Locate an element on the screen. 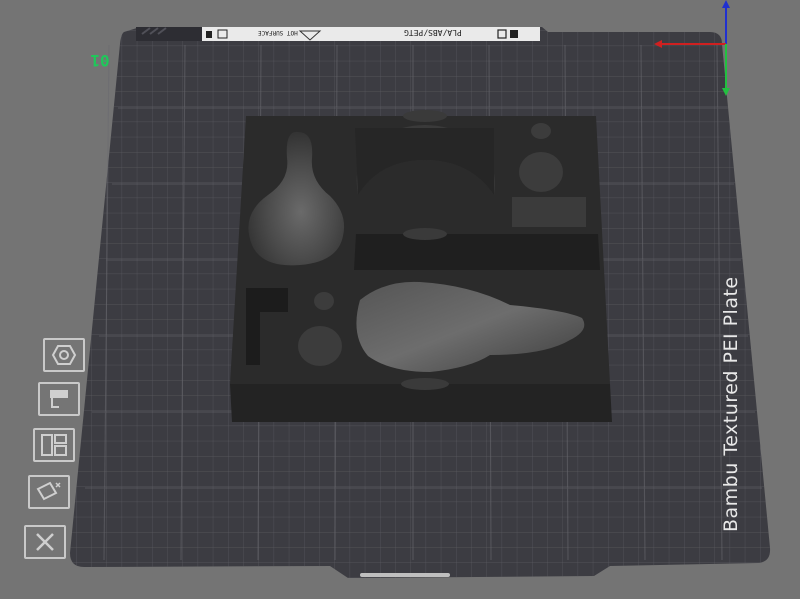  filament-label: PLA/ABS/PETG is located at coordinates (433, 32).